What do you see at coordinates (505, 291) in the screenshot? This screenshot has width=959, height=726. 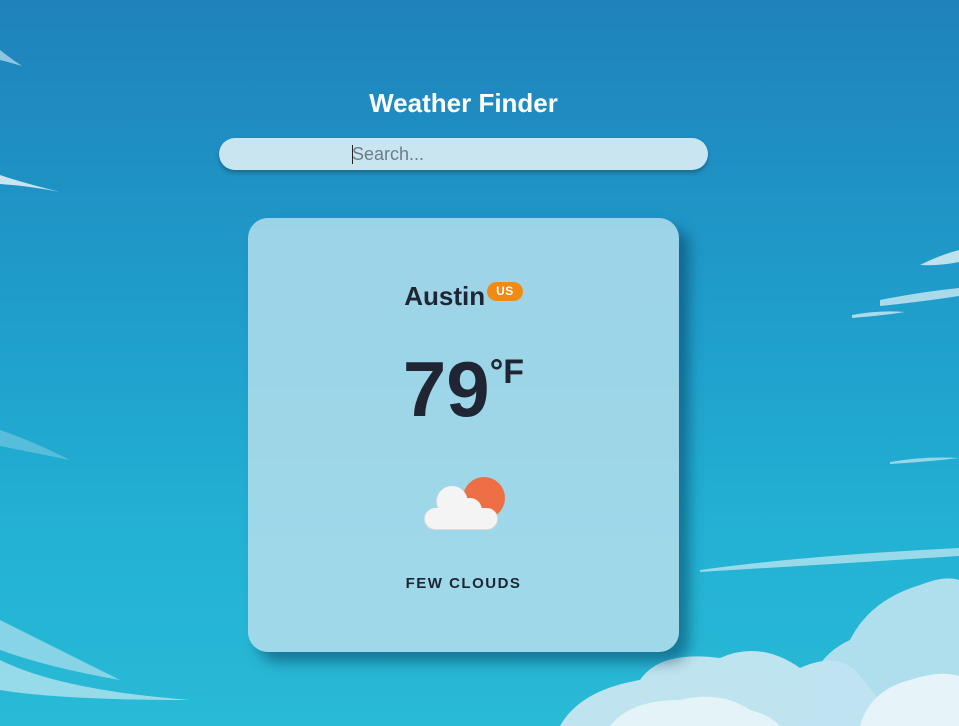 I see `country-badge: US` at bounding box center [505, 291].